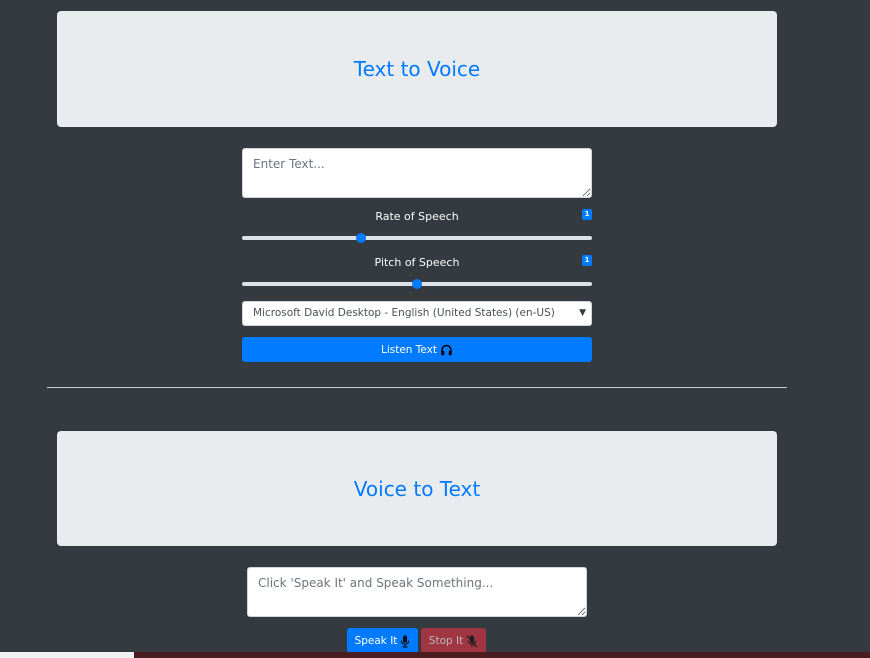 The image size is (870, 658). What do you see at coordinates (417, 216) in the screenshot?
I see `rate-label: Rate of Speech` at bounding box center [417, 216].